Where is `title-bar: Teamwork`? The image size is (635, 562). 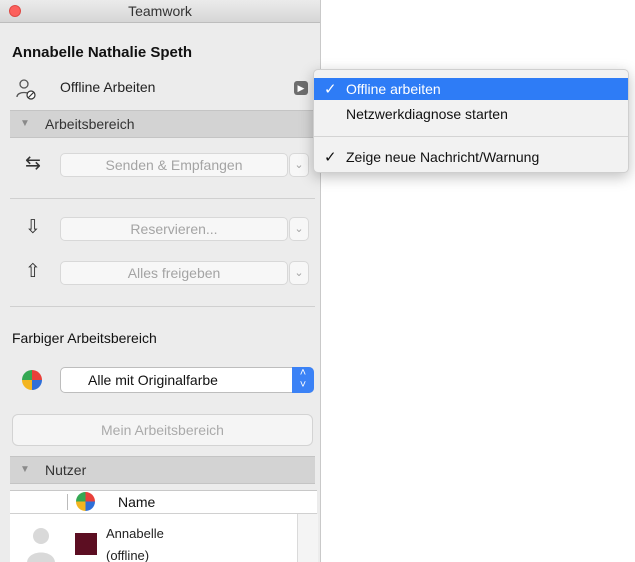 title-bar: Teamwork is located at coordinates (160, 11).